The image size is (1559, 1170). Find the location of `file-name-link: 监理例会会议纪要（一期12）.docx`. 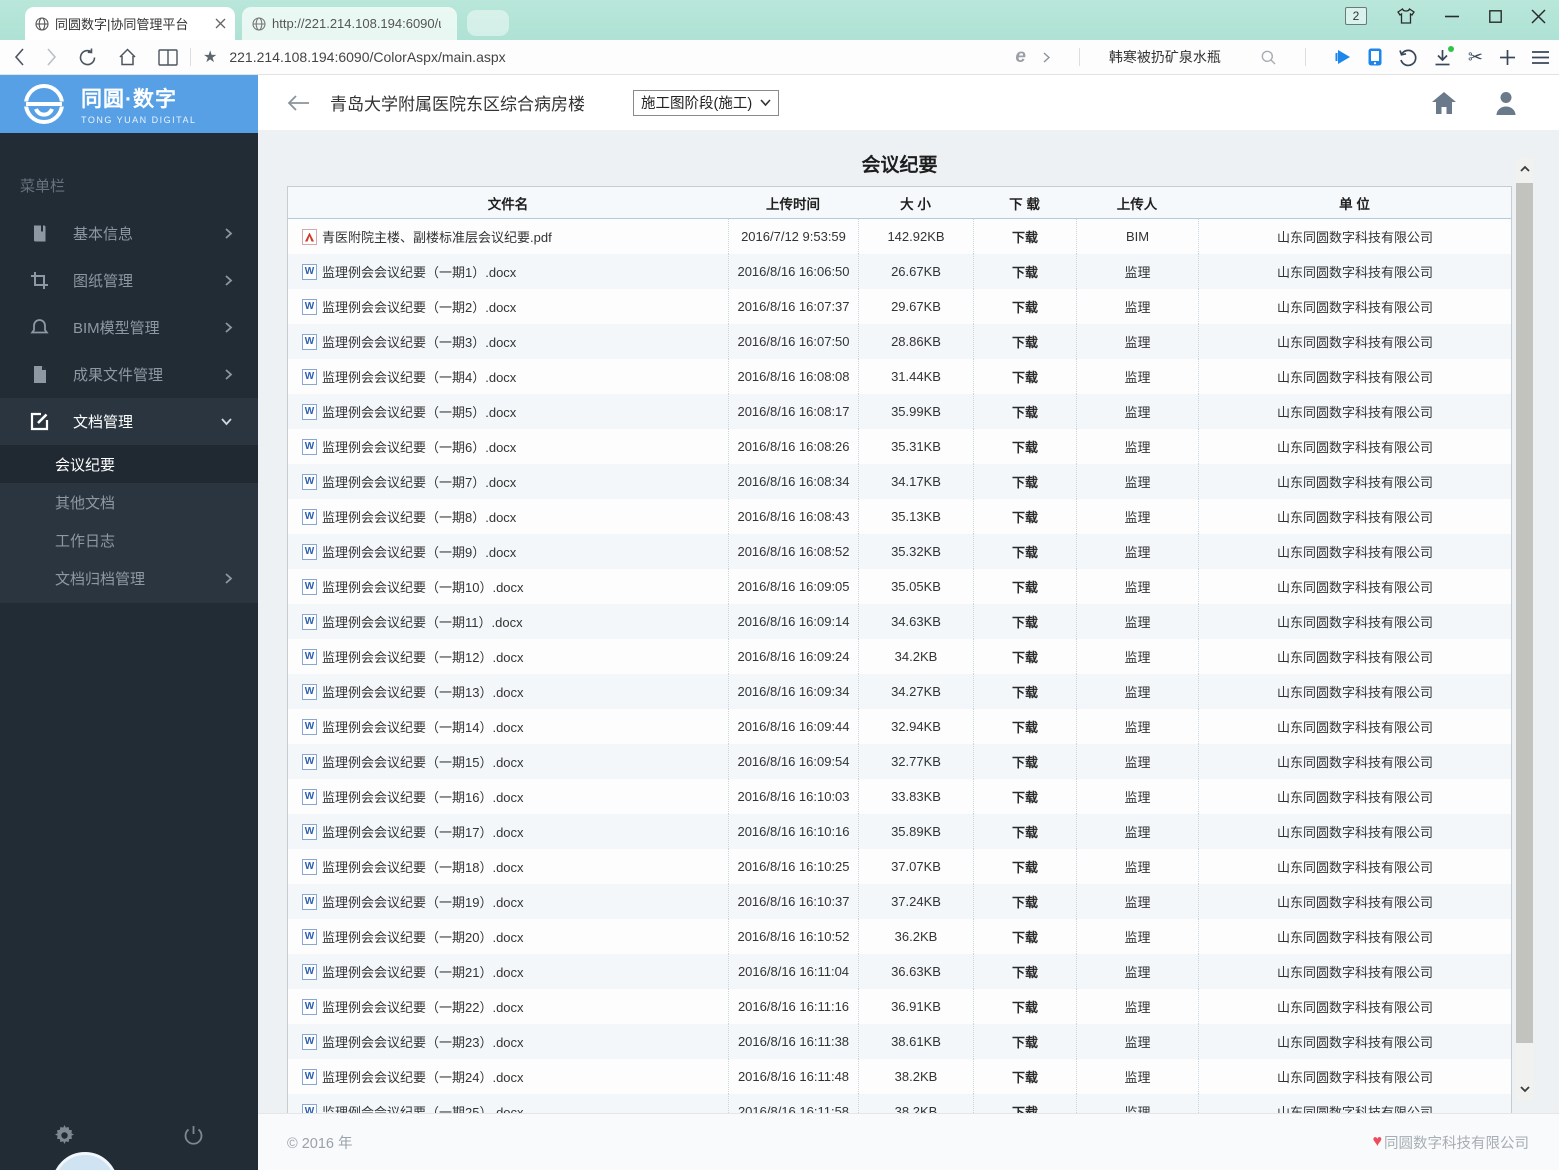

file-name-link: 监理例会会议纪要（一期12）.docx is located at coordinates (423, 656).